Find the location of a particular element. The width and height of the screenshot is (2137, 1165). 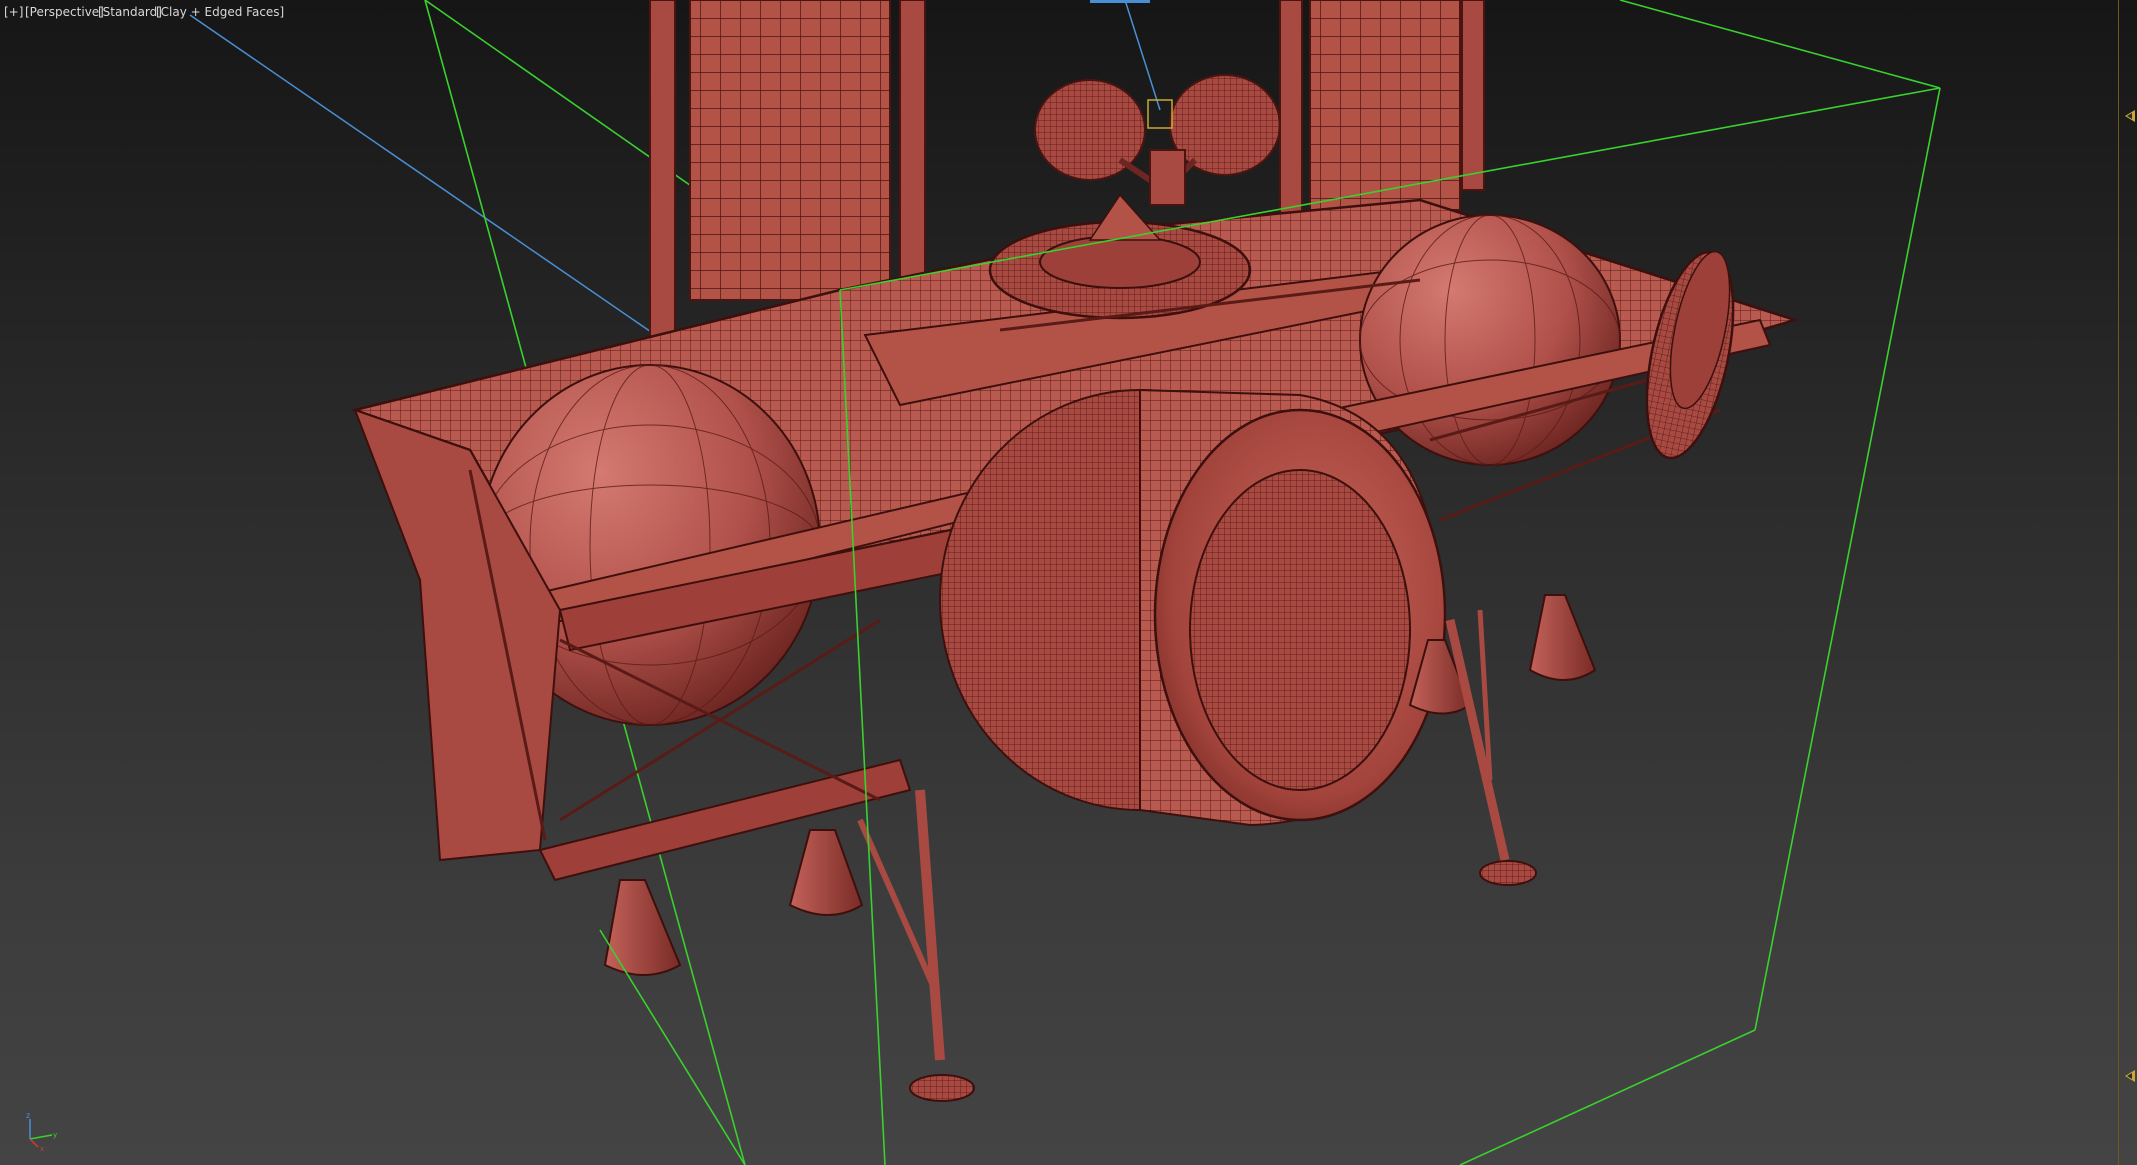

solar-panel-right is located at coordinates (1382, 110).